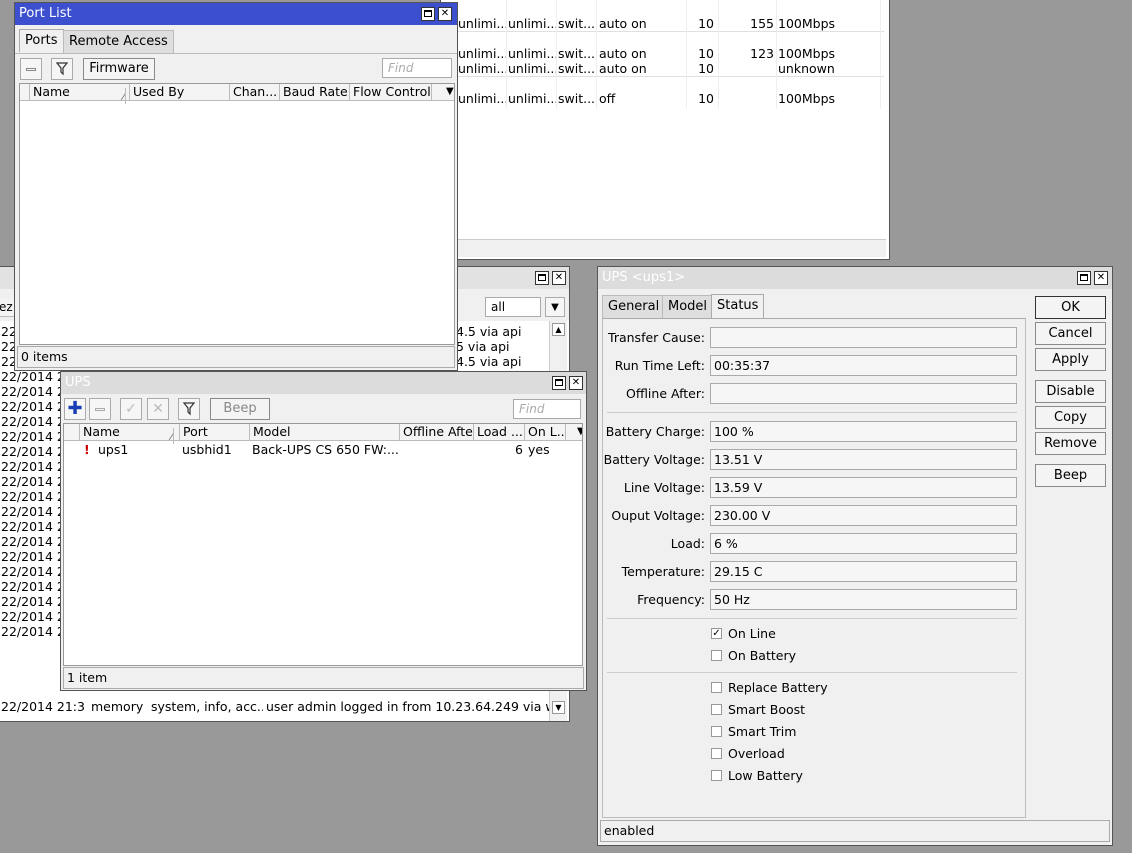 The width and height of the screenshot is (1132, 853). Describe the element at coordinates (863, 599) in the screenshot. I see `frequency-value: 50 Hz` at that location.